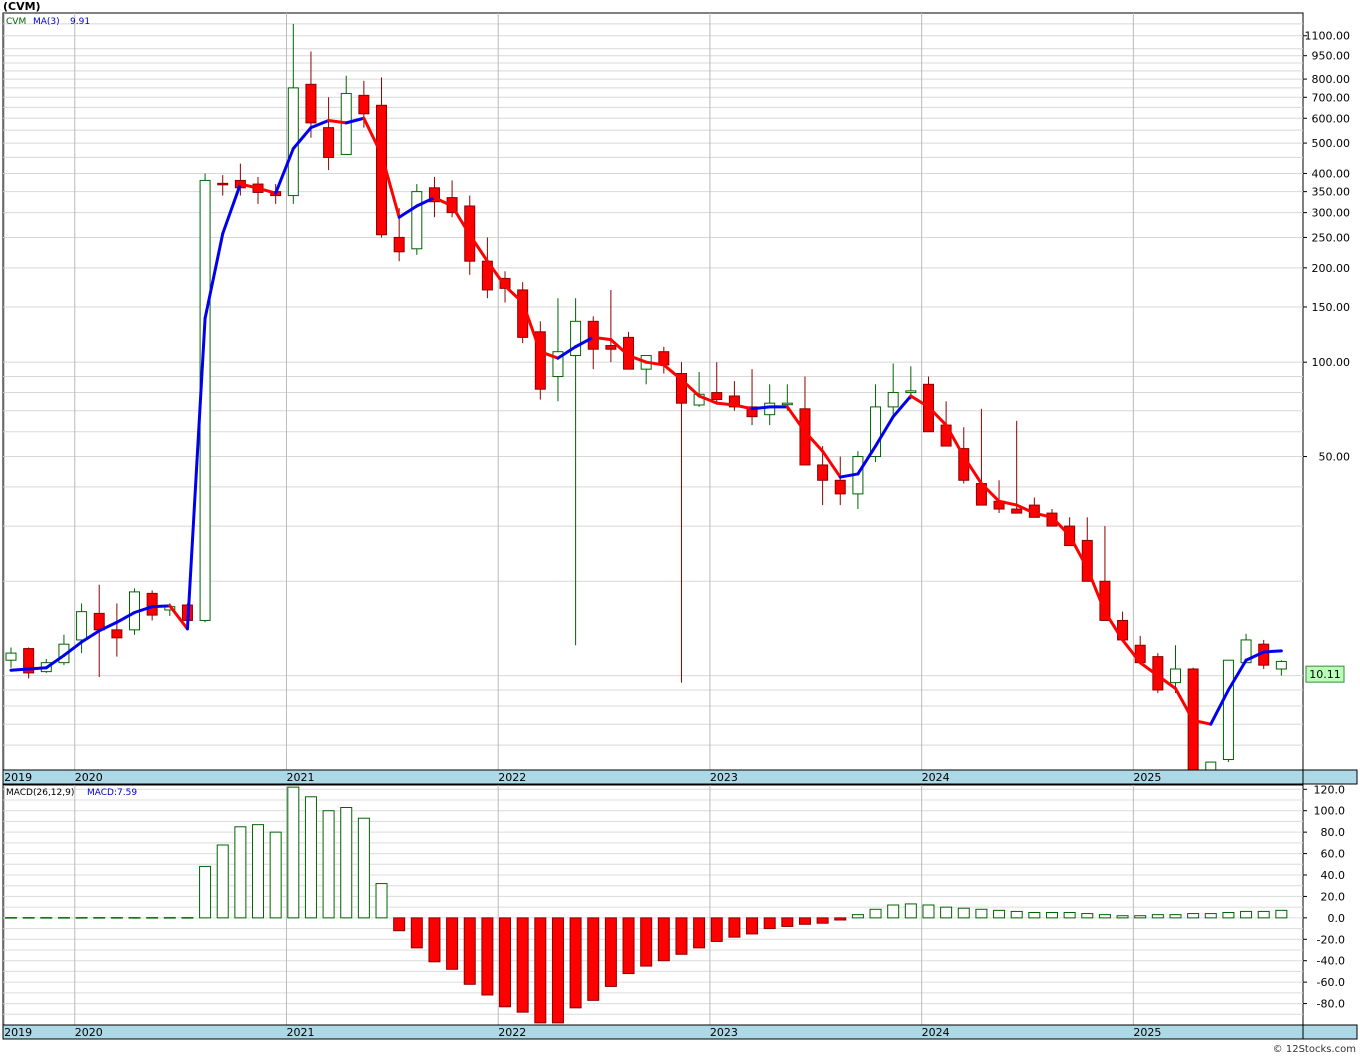 The image size is (1360, 1056). Describe the element at coordinates (1335, 457) in the screenshot. I see `price-axis-label: 50.00` at that location.